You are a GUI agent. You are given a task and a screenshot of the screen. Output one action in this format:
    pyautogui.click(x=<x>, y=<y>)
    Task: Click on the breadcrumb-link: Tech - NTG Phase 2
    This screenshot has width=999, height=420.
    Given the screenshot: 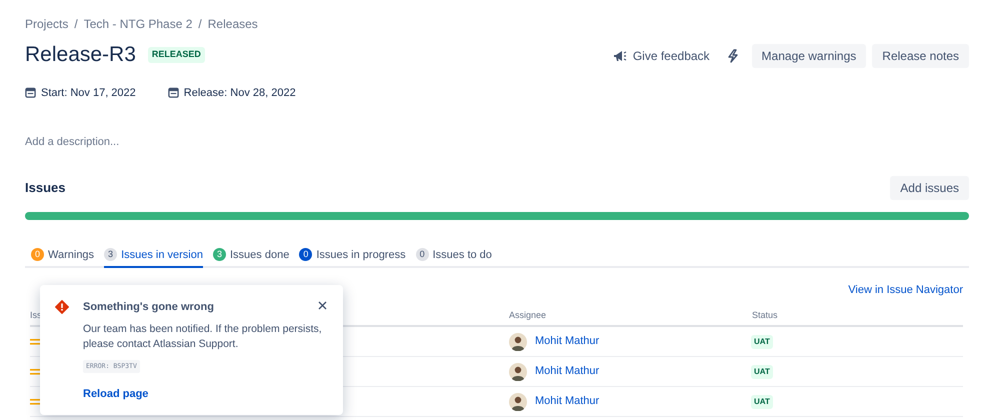 What is the action you would take?
    pyautogui.click(x=138, y=24)
    